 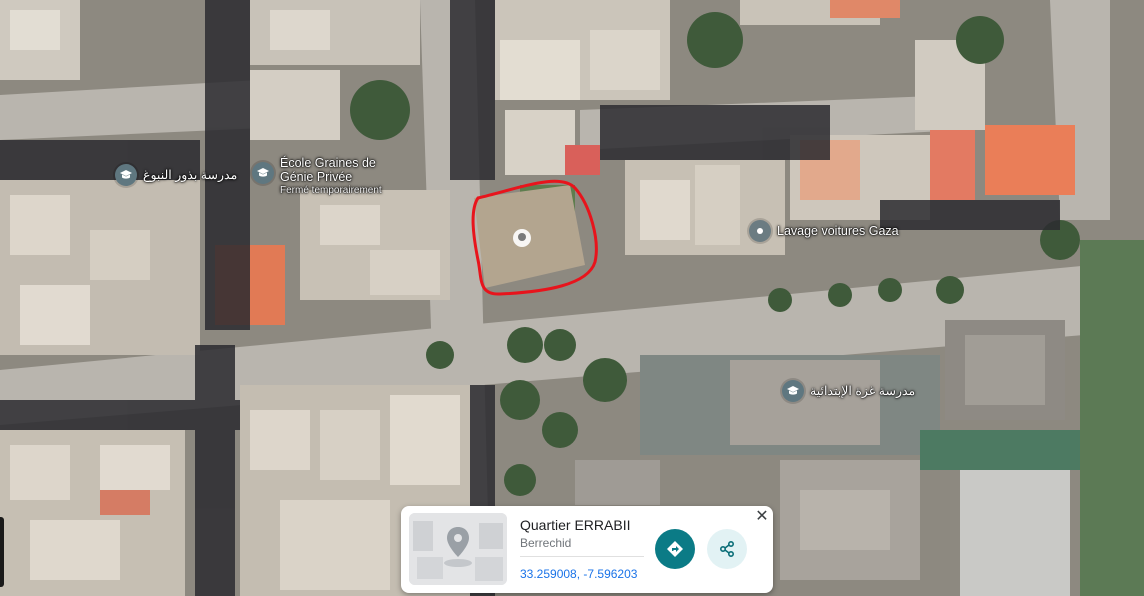 I want to click on place-name: Quartier ERRABII, so click(x=575, y=525).